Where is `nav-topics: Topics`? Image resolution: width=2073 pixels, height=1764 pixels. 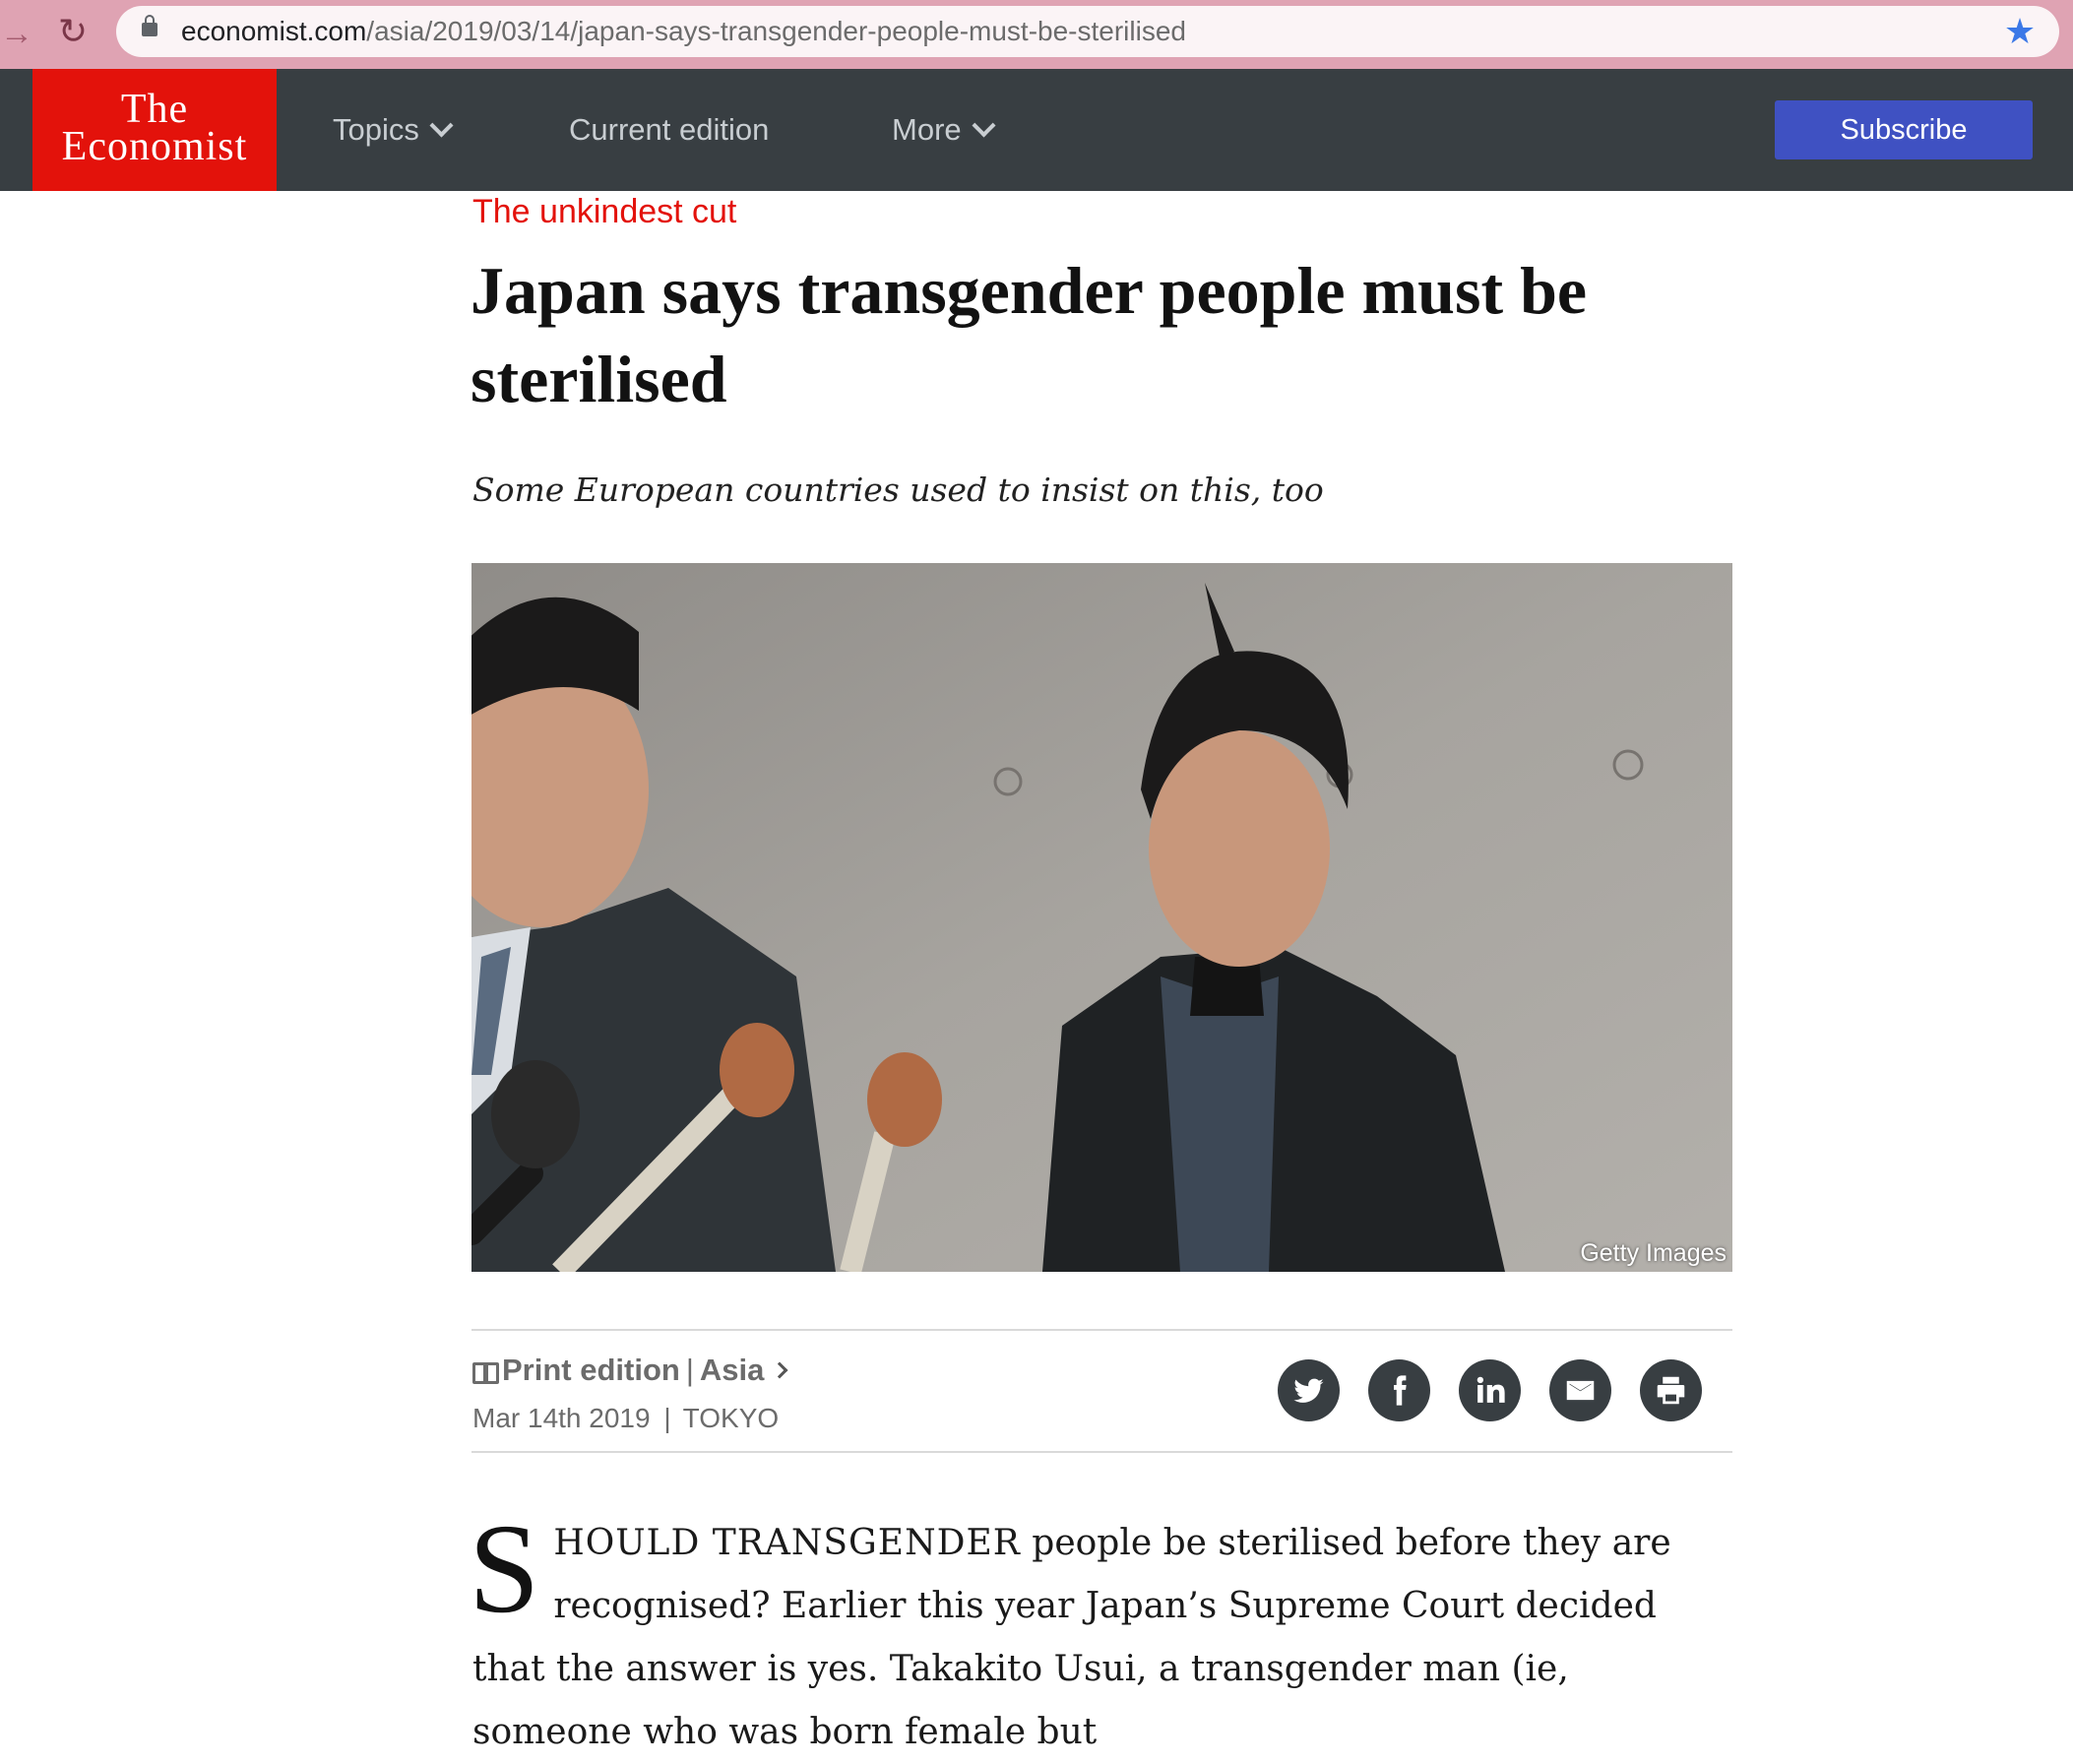
nav-topics: Topics is located at coordinates (393, 130).